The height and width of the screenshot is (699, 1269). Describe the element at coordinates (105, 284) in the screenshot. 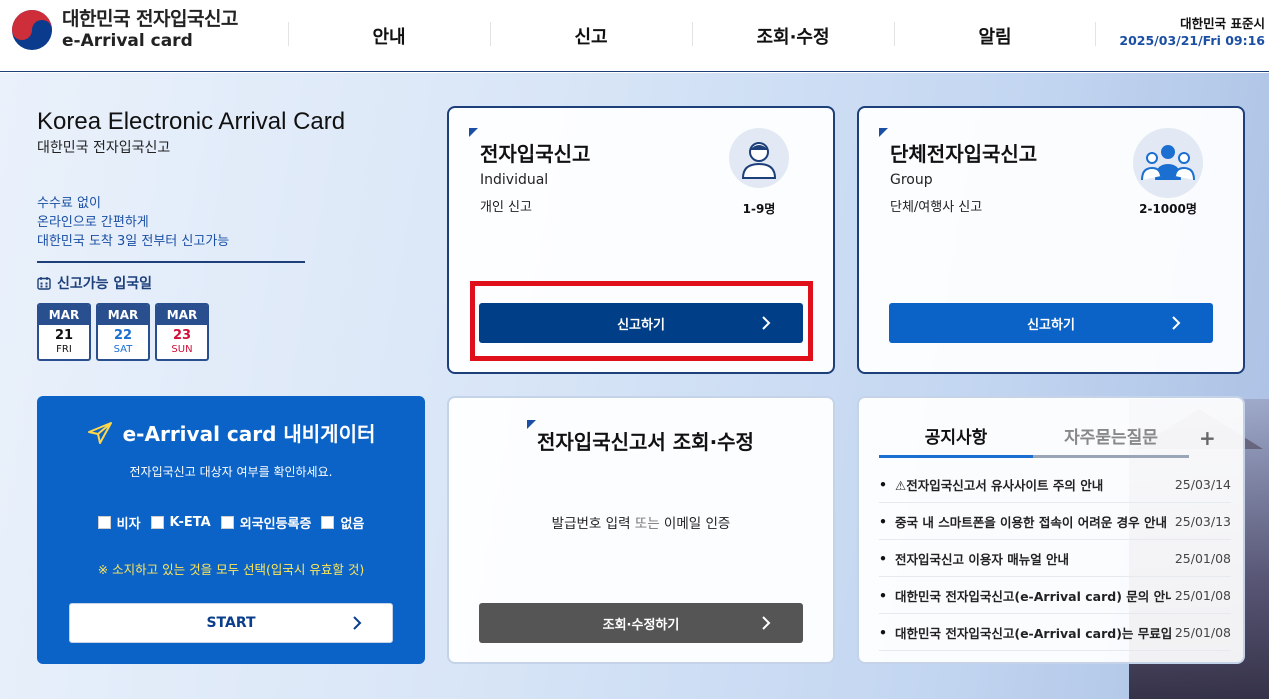

I see `available-dates-label: 신고가능 입국일` at that location.